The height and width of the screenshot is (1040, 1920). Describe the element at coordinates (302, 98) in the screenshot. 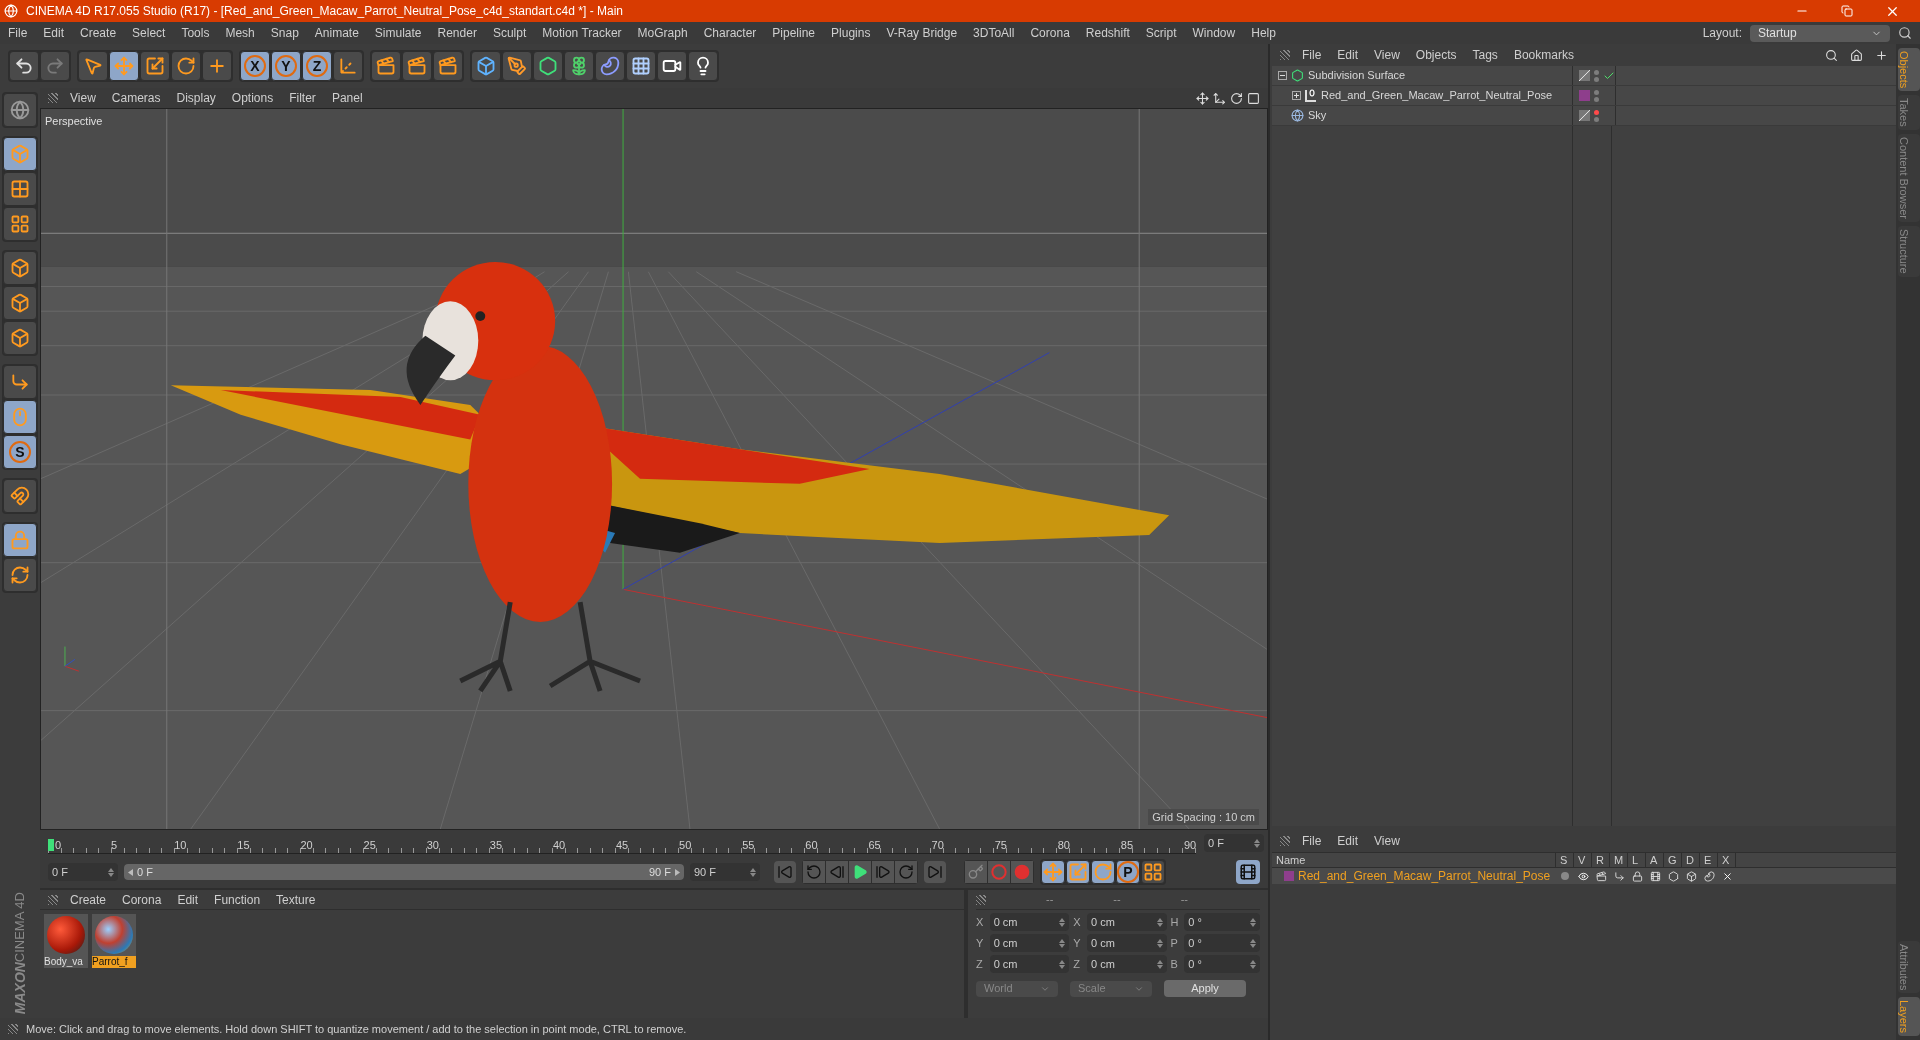

I see `viewport-menu-item: Filter` at that location.